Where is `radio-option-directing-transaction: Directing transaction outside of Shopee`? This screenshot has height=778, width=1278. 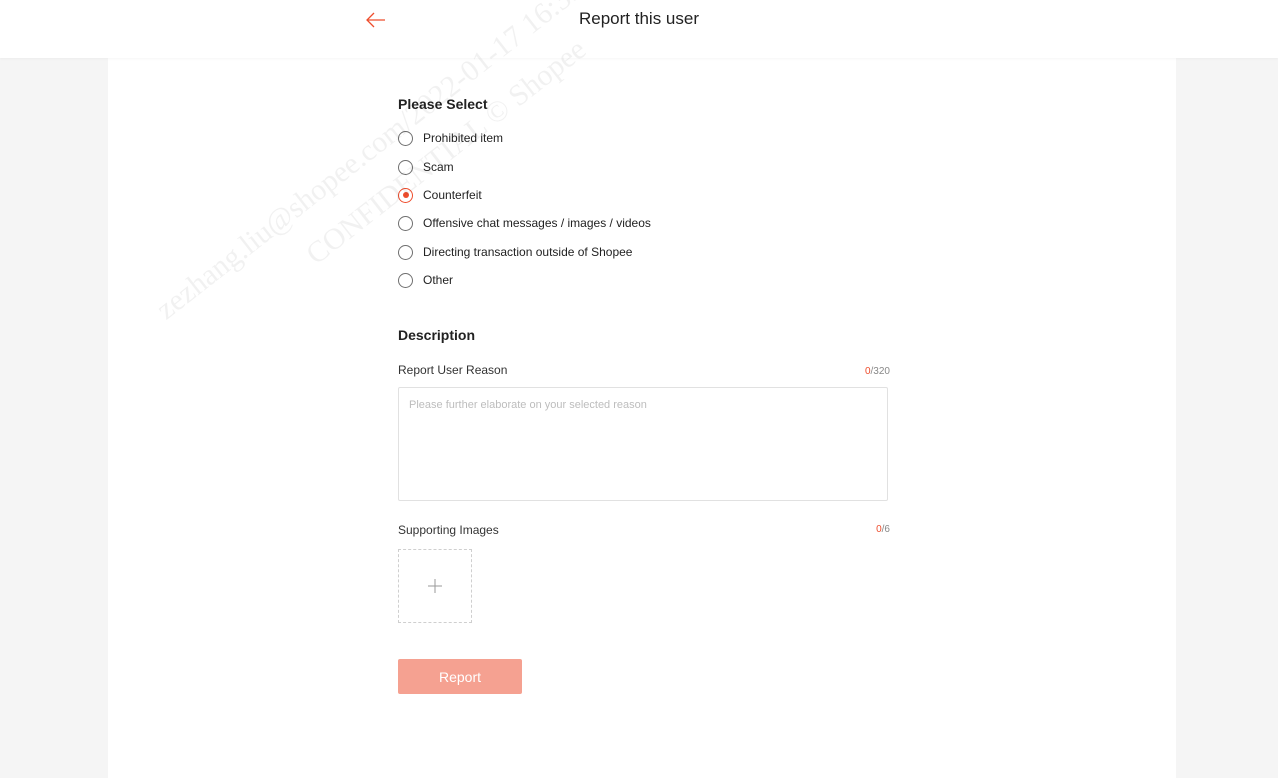
radio-option-directing-transaction: Directing transaction outside of Shopee is located at coordinates (515, 252).